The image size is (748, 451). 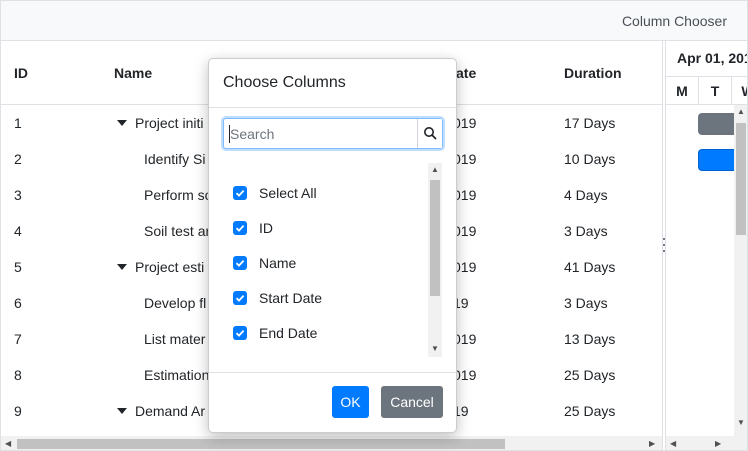 I want to click on chart-horizontal-scrollbar: ◀ ▶, so click(x=706, y=443).